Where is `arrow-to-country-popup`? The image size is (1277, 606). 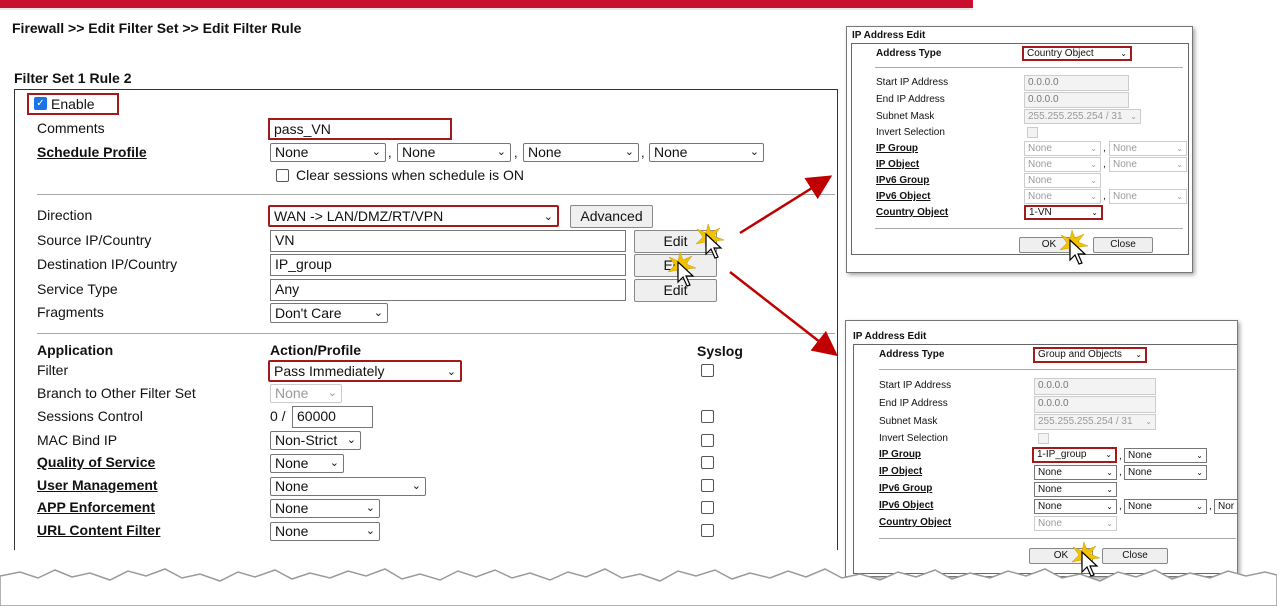 arrow-to-country-popup is located at coordinates (786, 205).